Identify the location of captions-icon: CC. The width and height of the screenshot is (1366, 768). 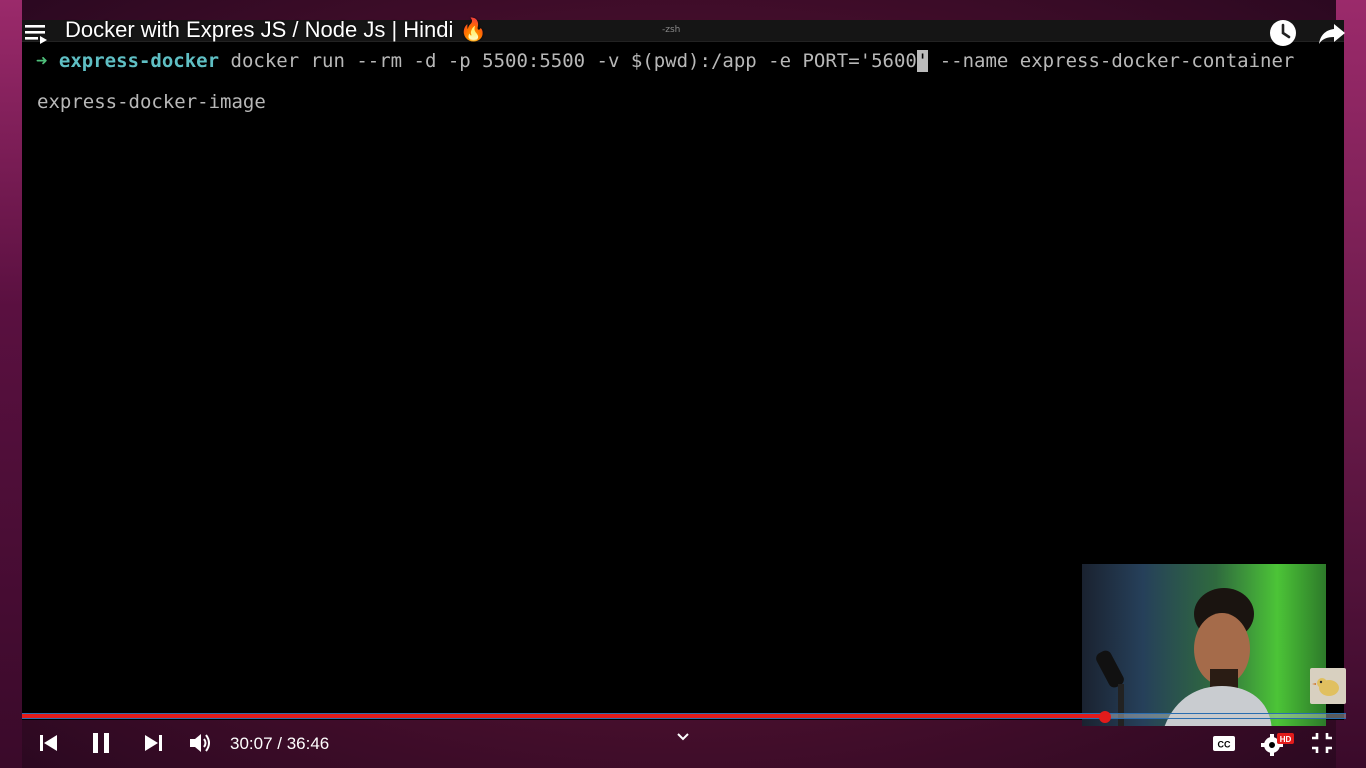
(1224, 743).